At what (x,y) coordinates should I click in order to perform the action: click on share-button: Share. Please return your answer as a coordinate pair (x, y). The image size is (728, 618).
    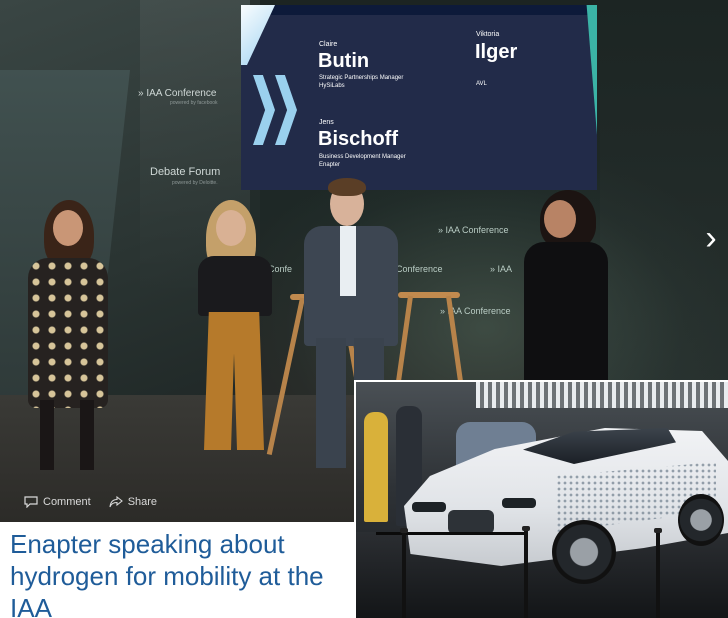
    Looking at the image, I should click on (133, 502).